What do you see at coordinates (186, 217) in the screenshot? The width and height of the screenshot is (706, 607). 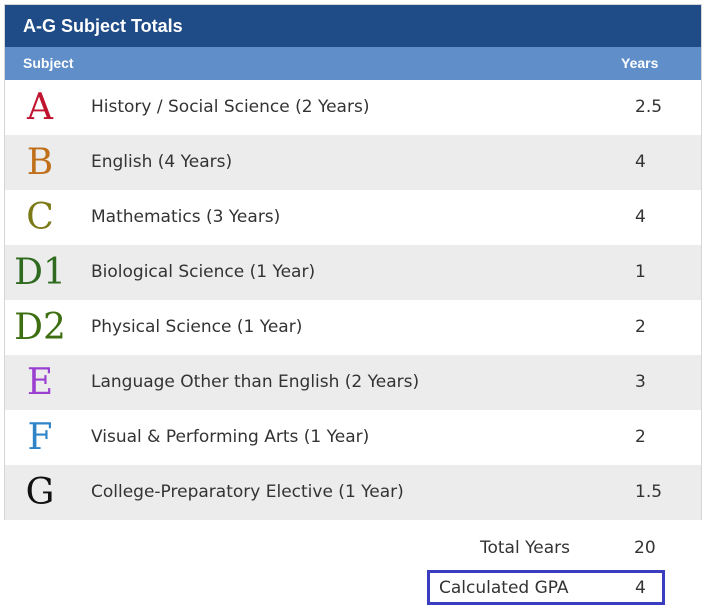 I see `subject-name: Mathematics (3 Years)` at bounding box center [186, 217].